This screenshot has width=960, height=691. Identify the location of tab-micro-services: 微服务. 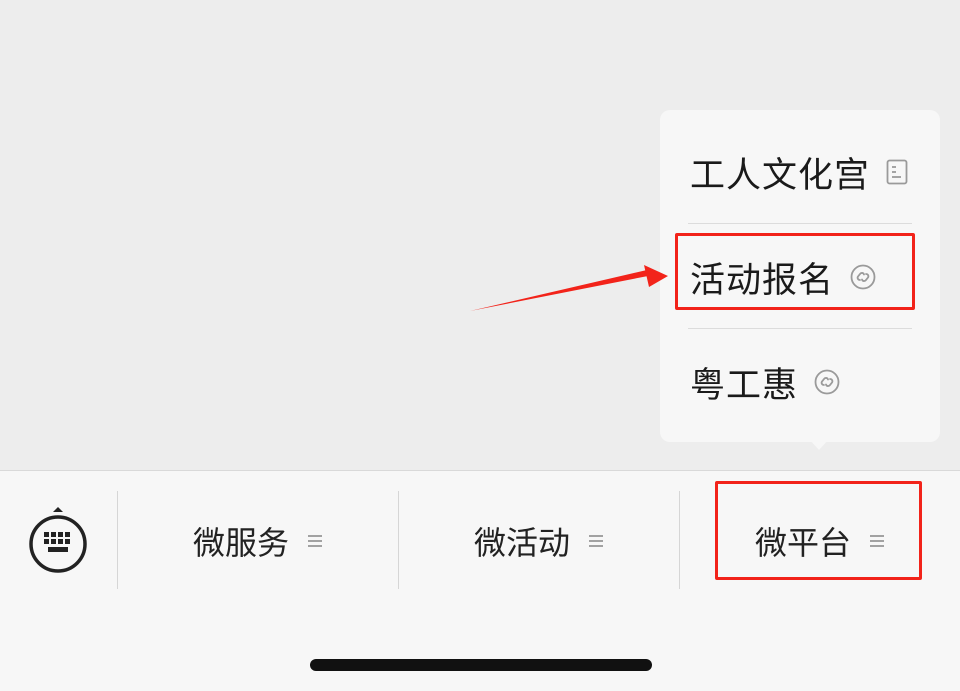
(258, 541).